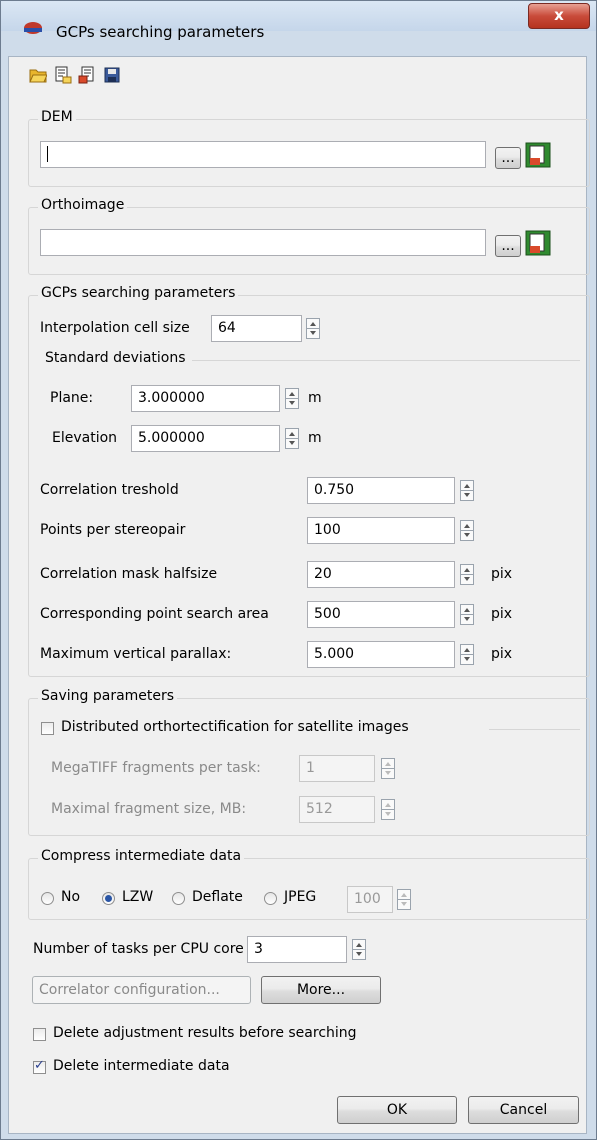  Describe the element at coordinates (38, 75) in the screenshot. I see `open-folder-icon` at that location.